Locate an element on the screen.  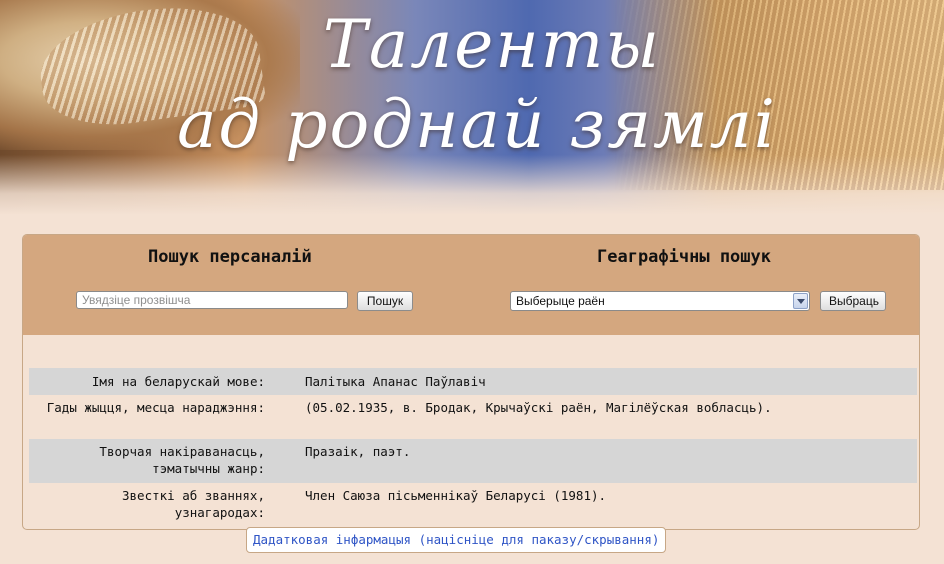
site-title-line2: ад роднай зямлі is located at coordinates (477, 124).